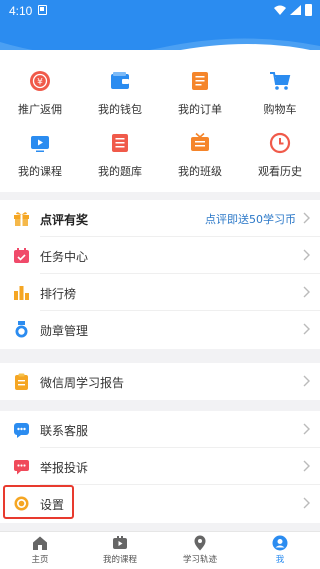 This screenshot has height=569, width=320. Describe the element at coordinates (38, 502) in the screenshot. I see `settings-highlight-box` at that location.